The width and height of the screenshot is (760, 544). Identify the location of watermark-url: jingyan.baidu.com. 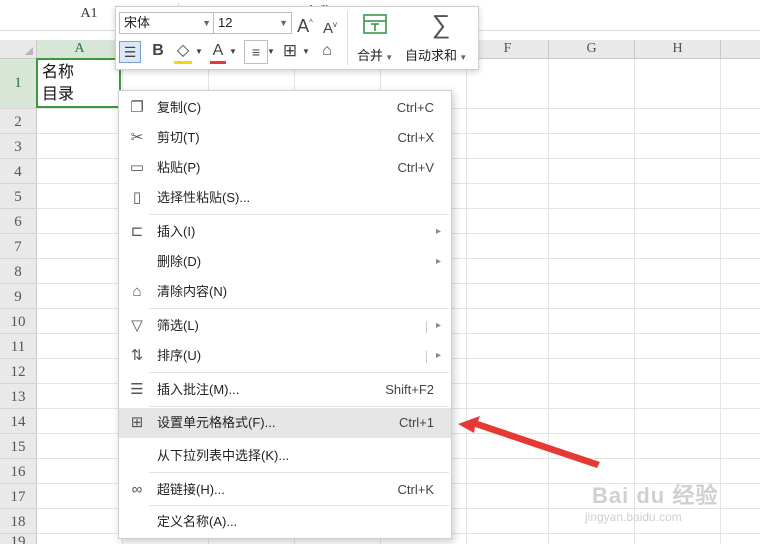
(633, 517).